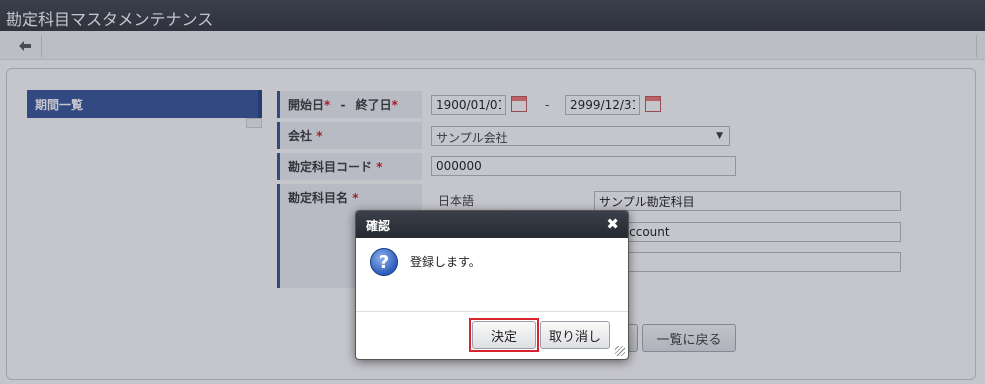 The height and width of the screenshot is (384, 985). I want to click on ok-button: 決定, so click(504, 335).